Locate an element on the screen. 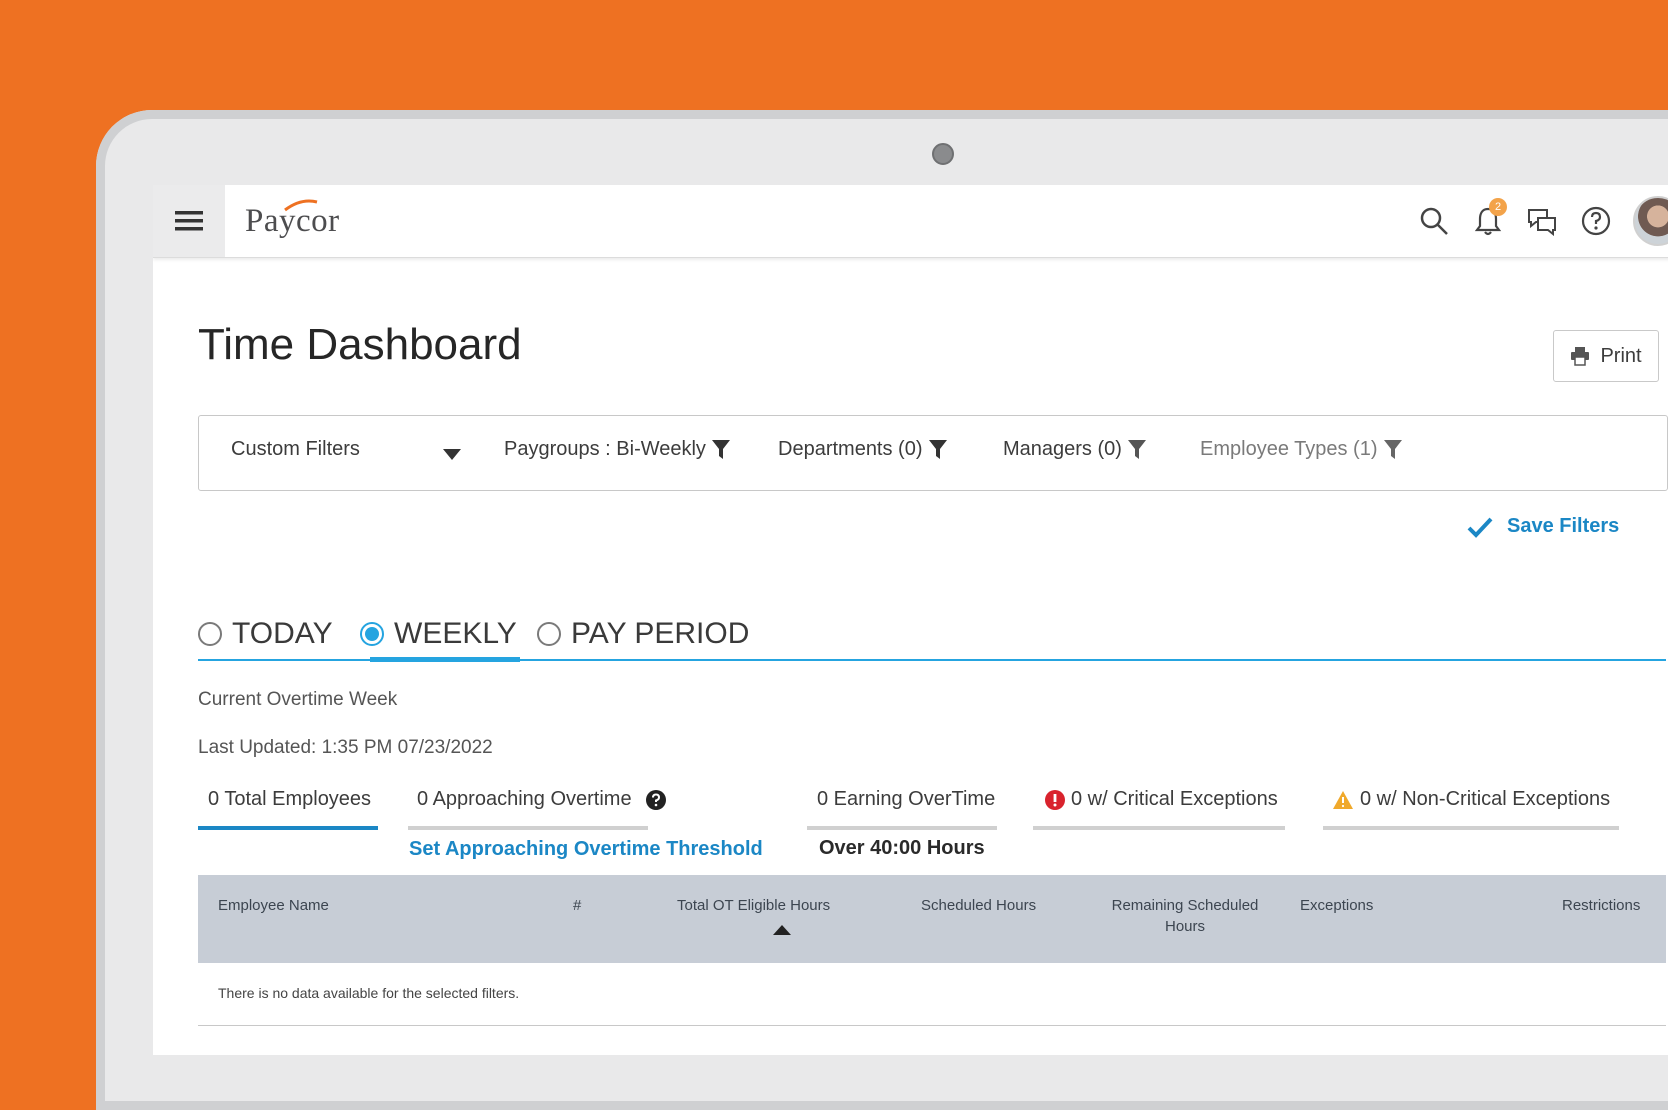  header-actions: 2 is located at coordinates (1542, 221).